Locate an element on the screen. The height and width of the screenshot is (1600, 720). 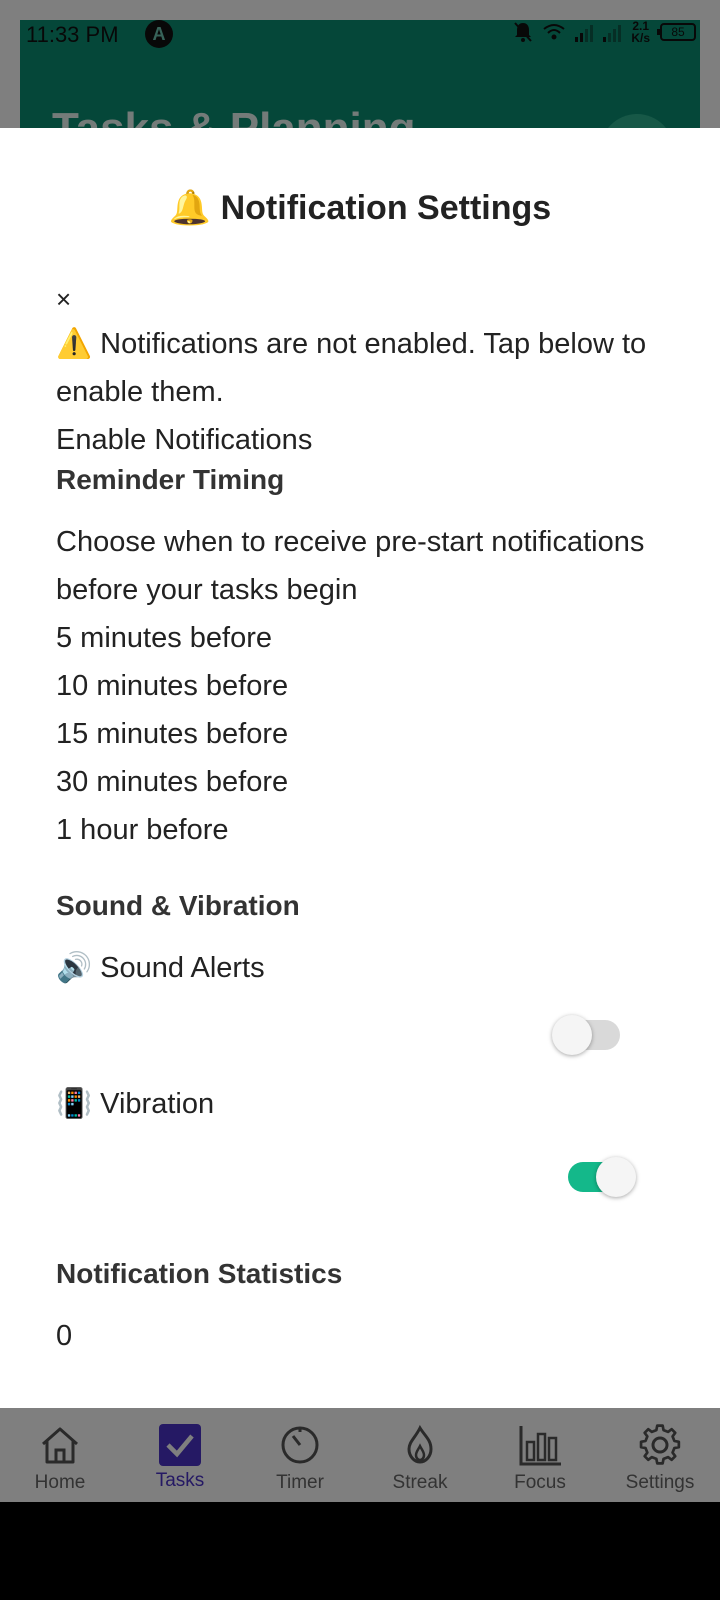
speaker-icon: 🔊 is located at coordinates (74, 968).